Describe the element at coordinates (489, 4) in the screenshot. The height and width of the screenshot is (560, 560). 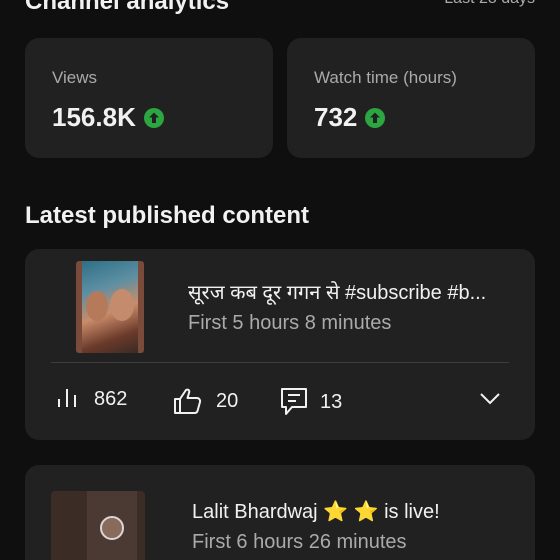
I see `date-range-label: Last 28 days` at that location.